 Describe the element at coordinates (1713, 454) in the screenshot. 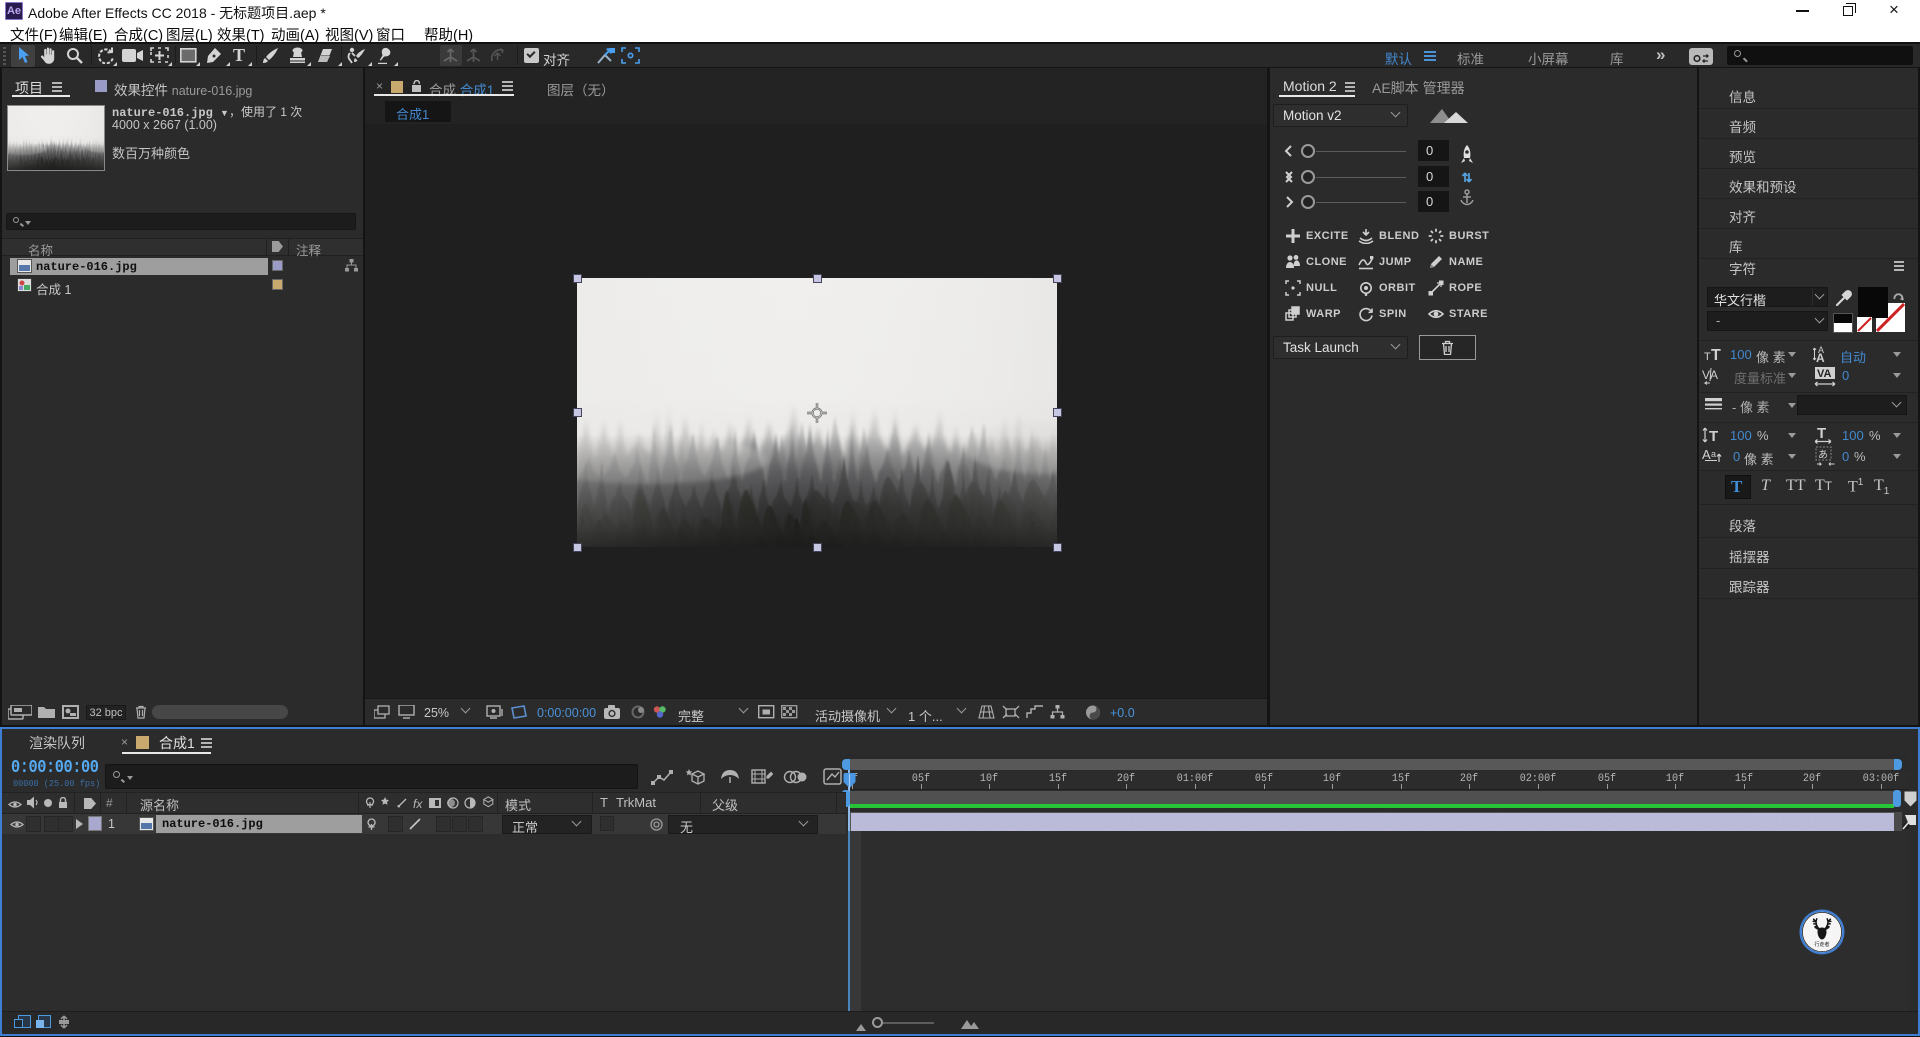

I see `svg-text: a` at that location.